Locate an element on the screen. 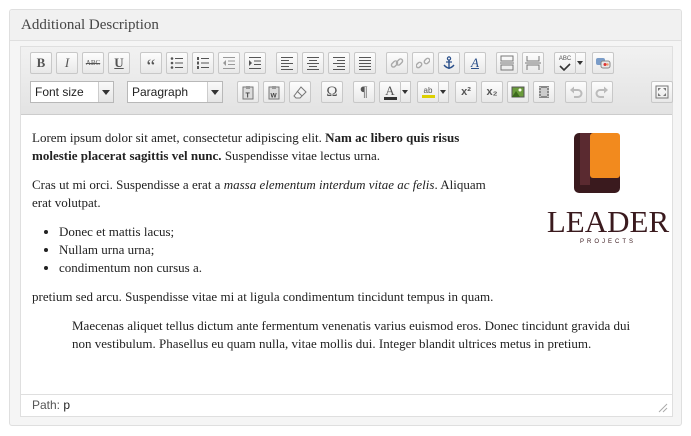 The width and height of the screenshot is (691, 436). underline-button: U is located at coordinates (119, 63).